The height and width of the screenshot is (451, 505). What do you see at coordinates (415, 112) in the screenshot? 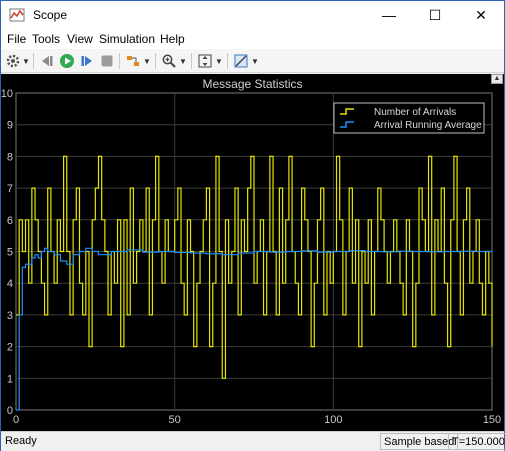
I see `legend-label: Number of Arrivals` at bounding box center [415, 112].